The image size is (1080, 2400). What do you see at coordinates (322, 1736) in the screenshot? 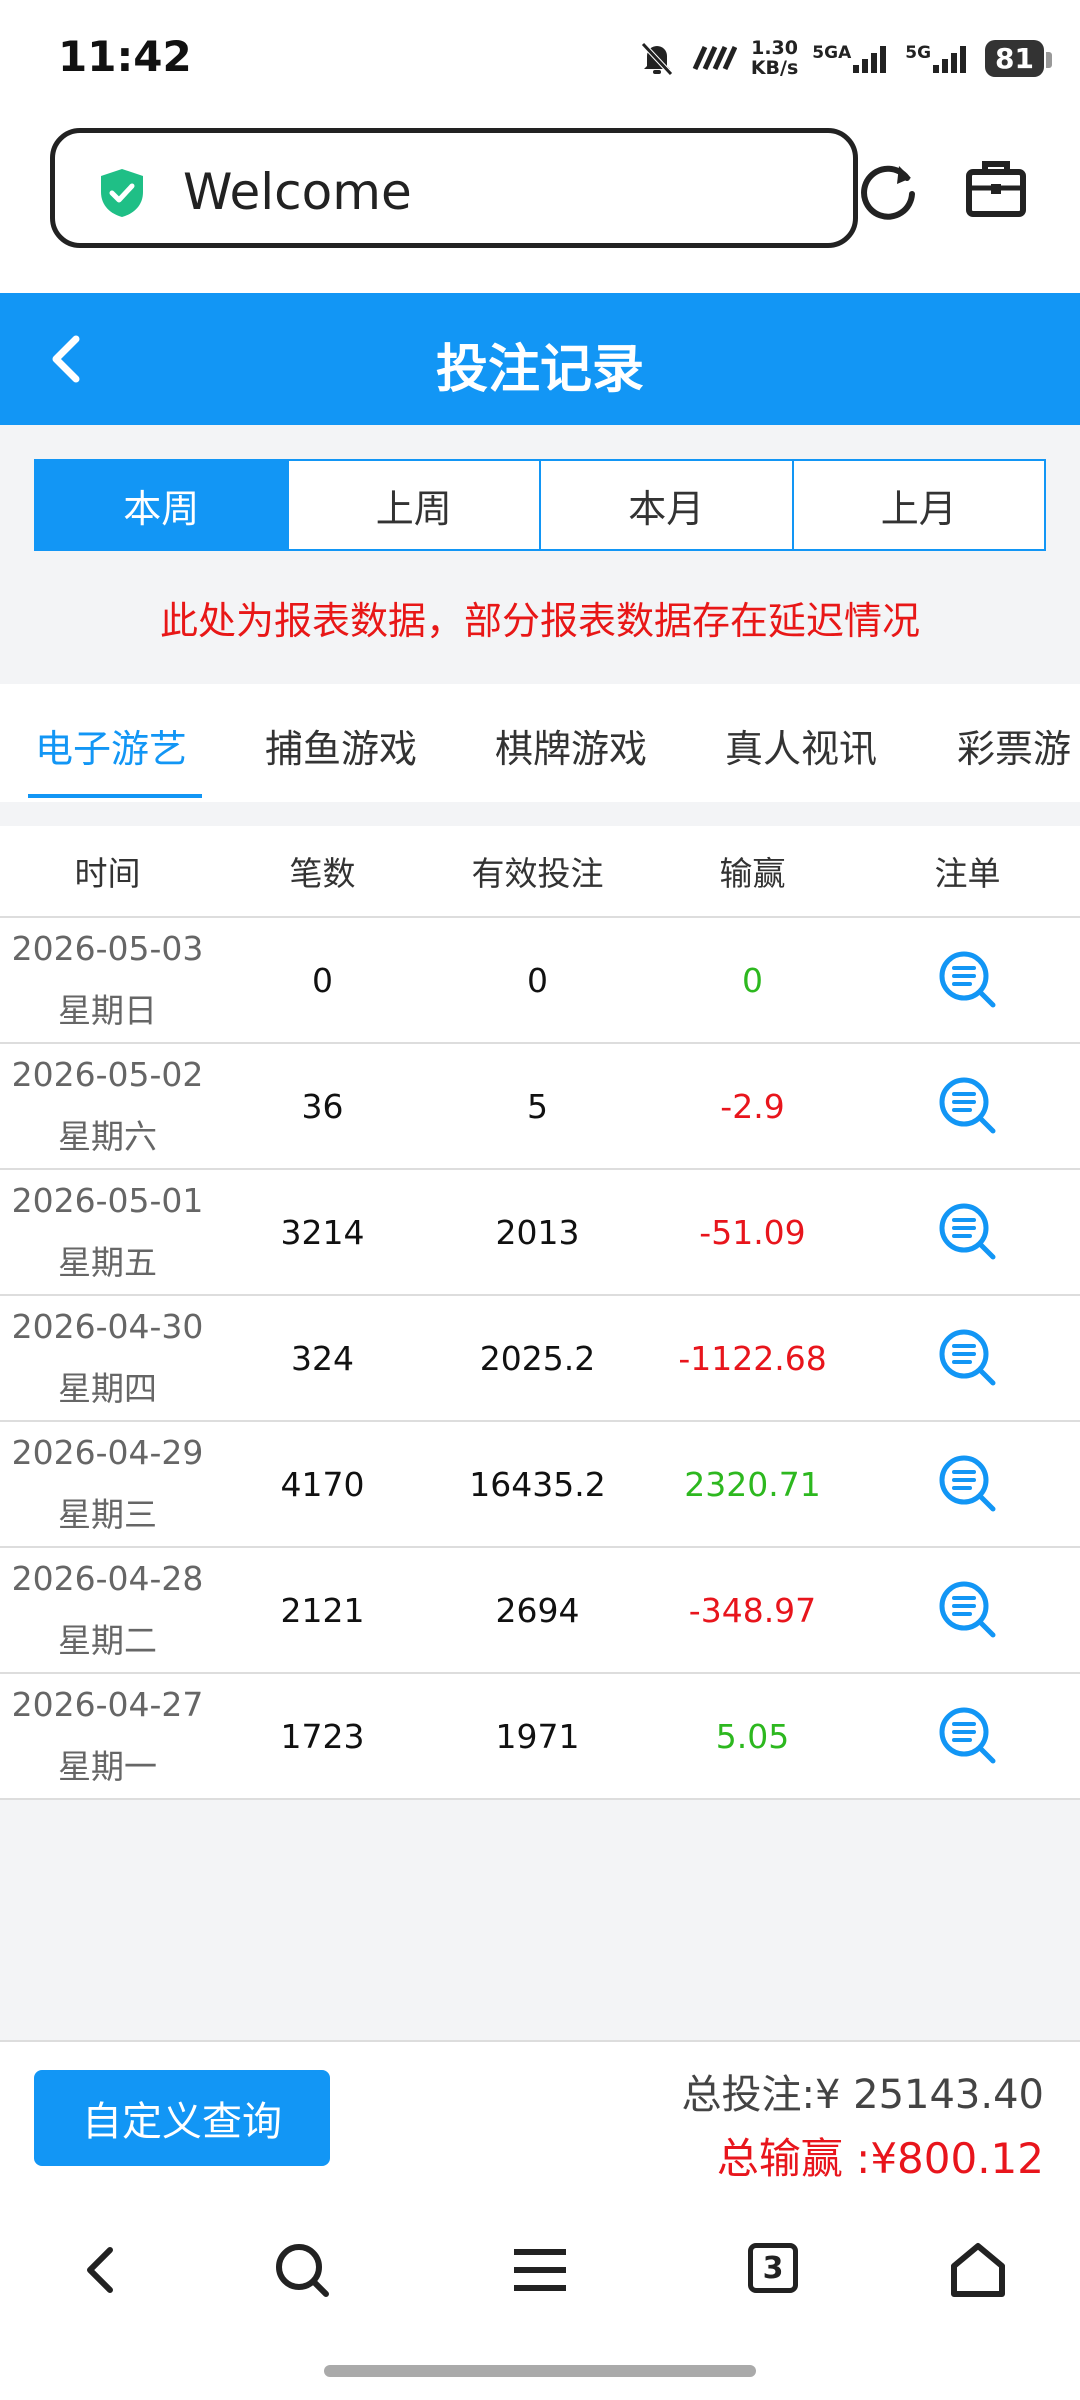
I see `count-cell: 1723` at bounding box center [322, 1736].